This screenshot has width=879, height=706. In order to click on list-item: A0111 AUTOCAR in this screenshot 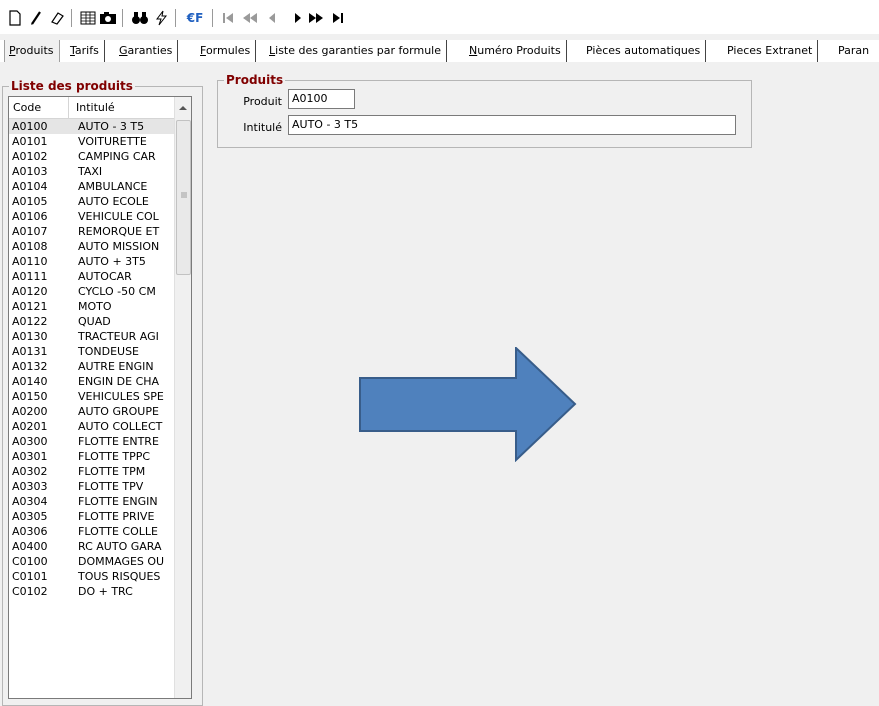, I will do `click(100, 276)`.